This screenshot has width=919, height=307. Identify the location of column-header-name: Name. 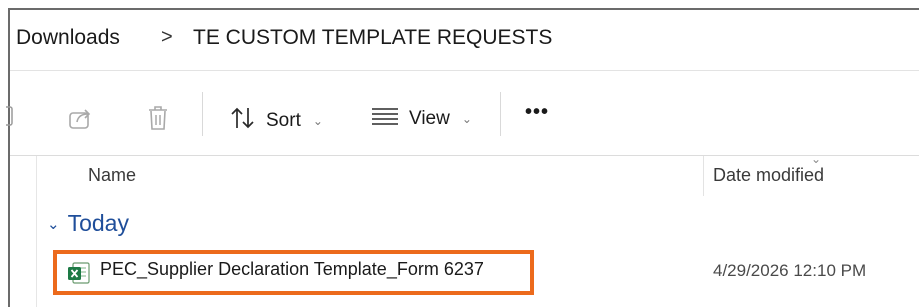
(112, 175).